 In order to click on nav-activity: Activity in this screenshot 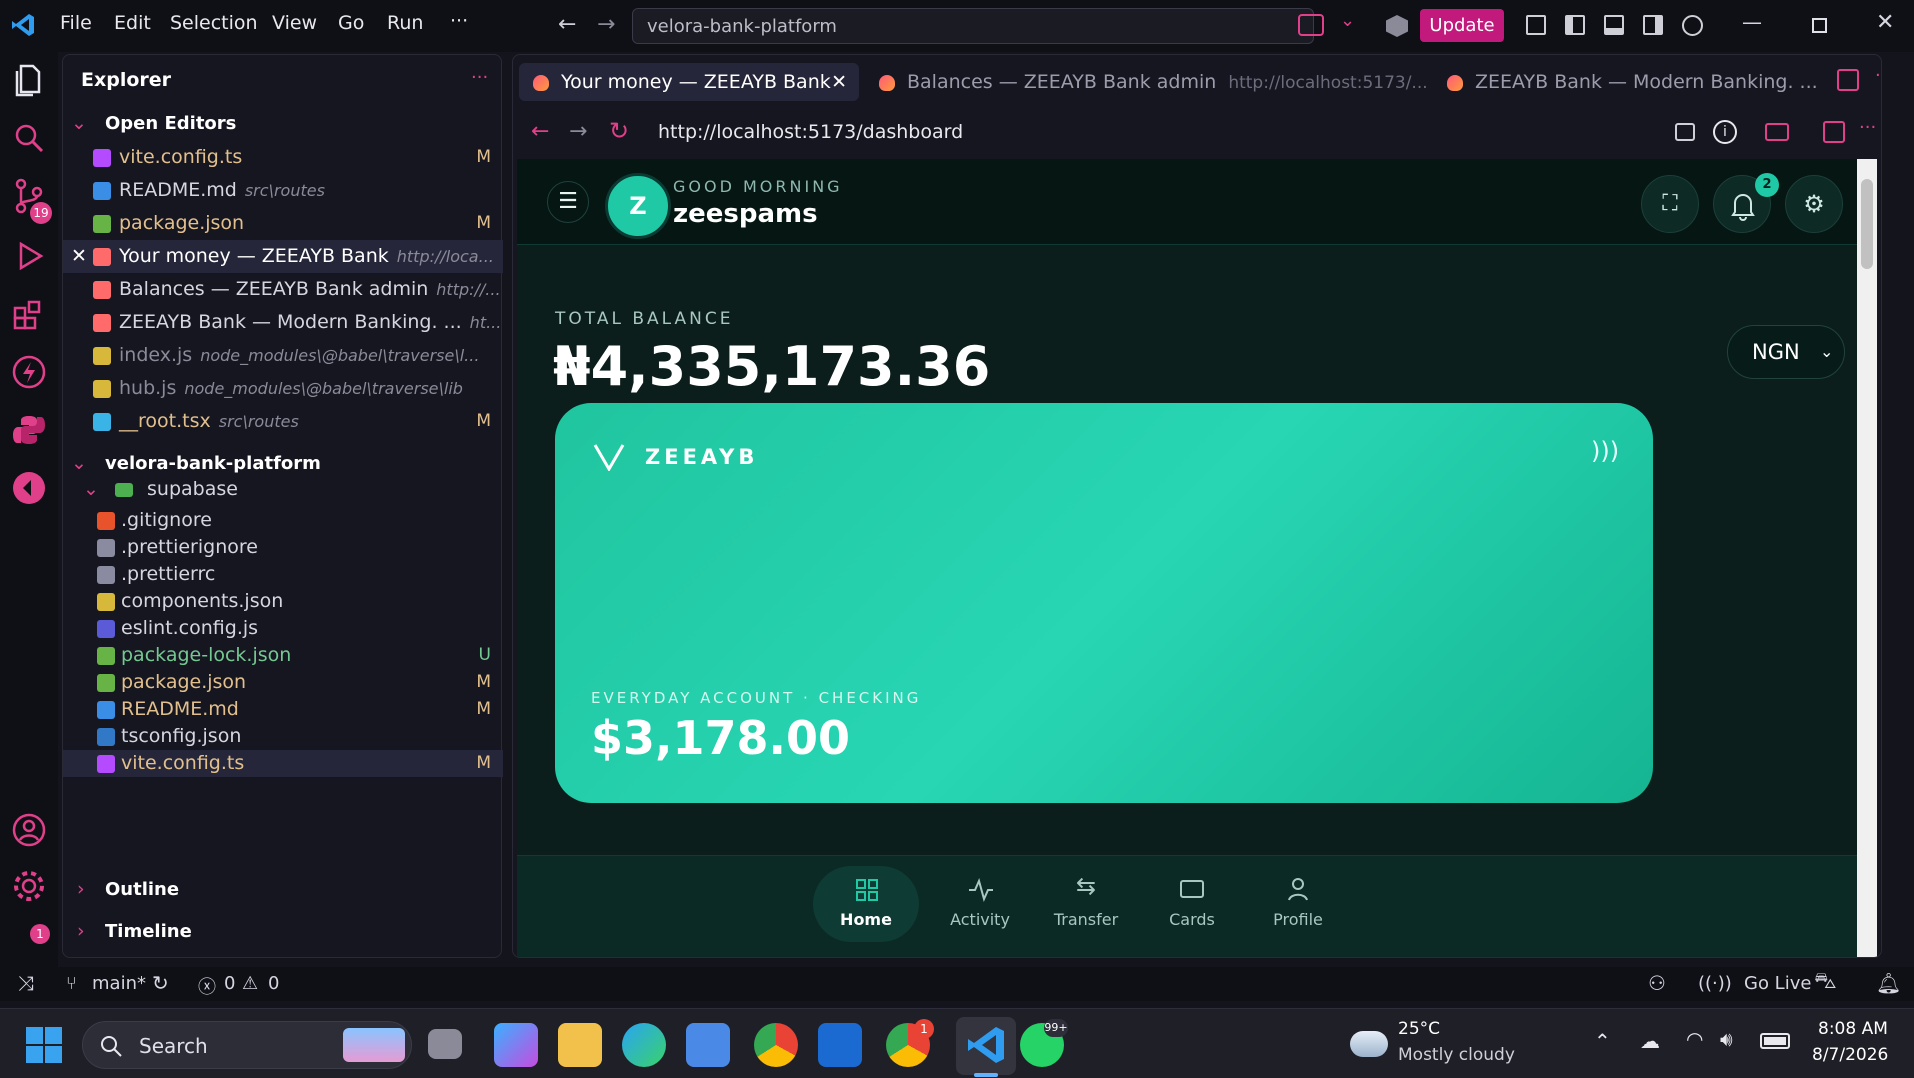, I will do `click(980, 904)`.